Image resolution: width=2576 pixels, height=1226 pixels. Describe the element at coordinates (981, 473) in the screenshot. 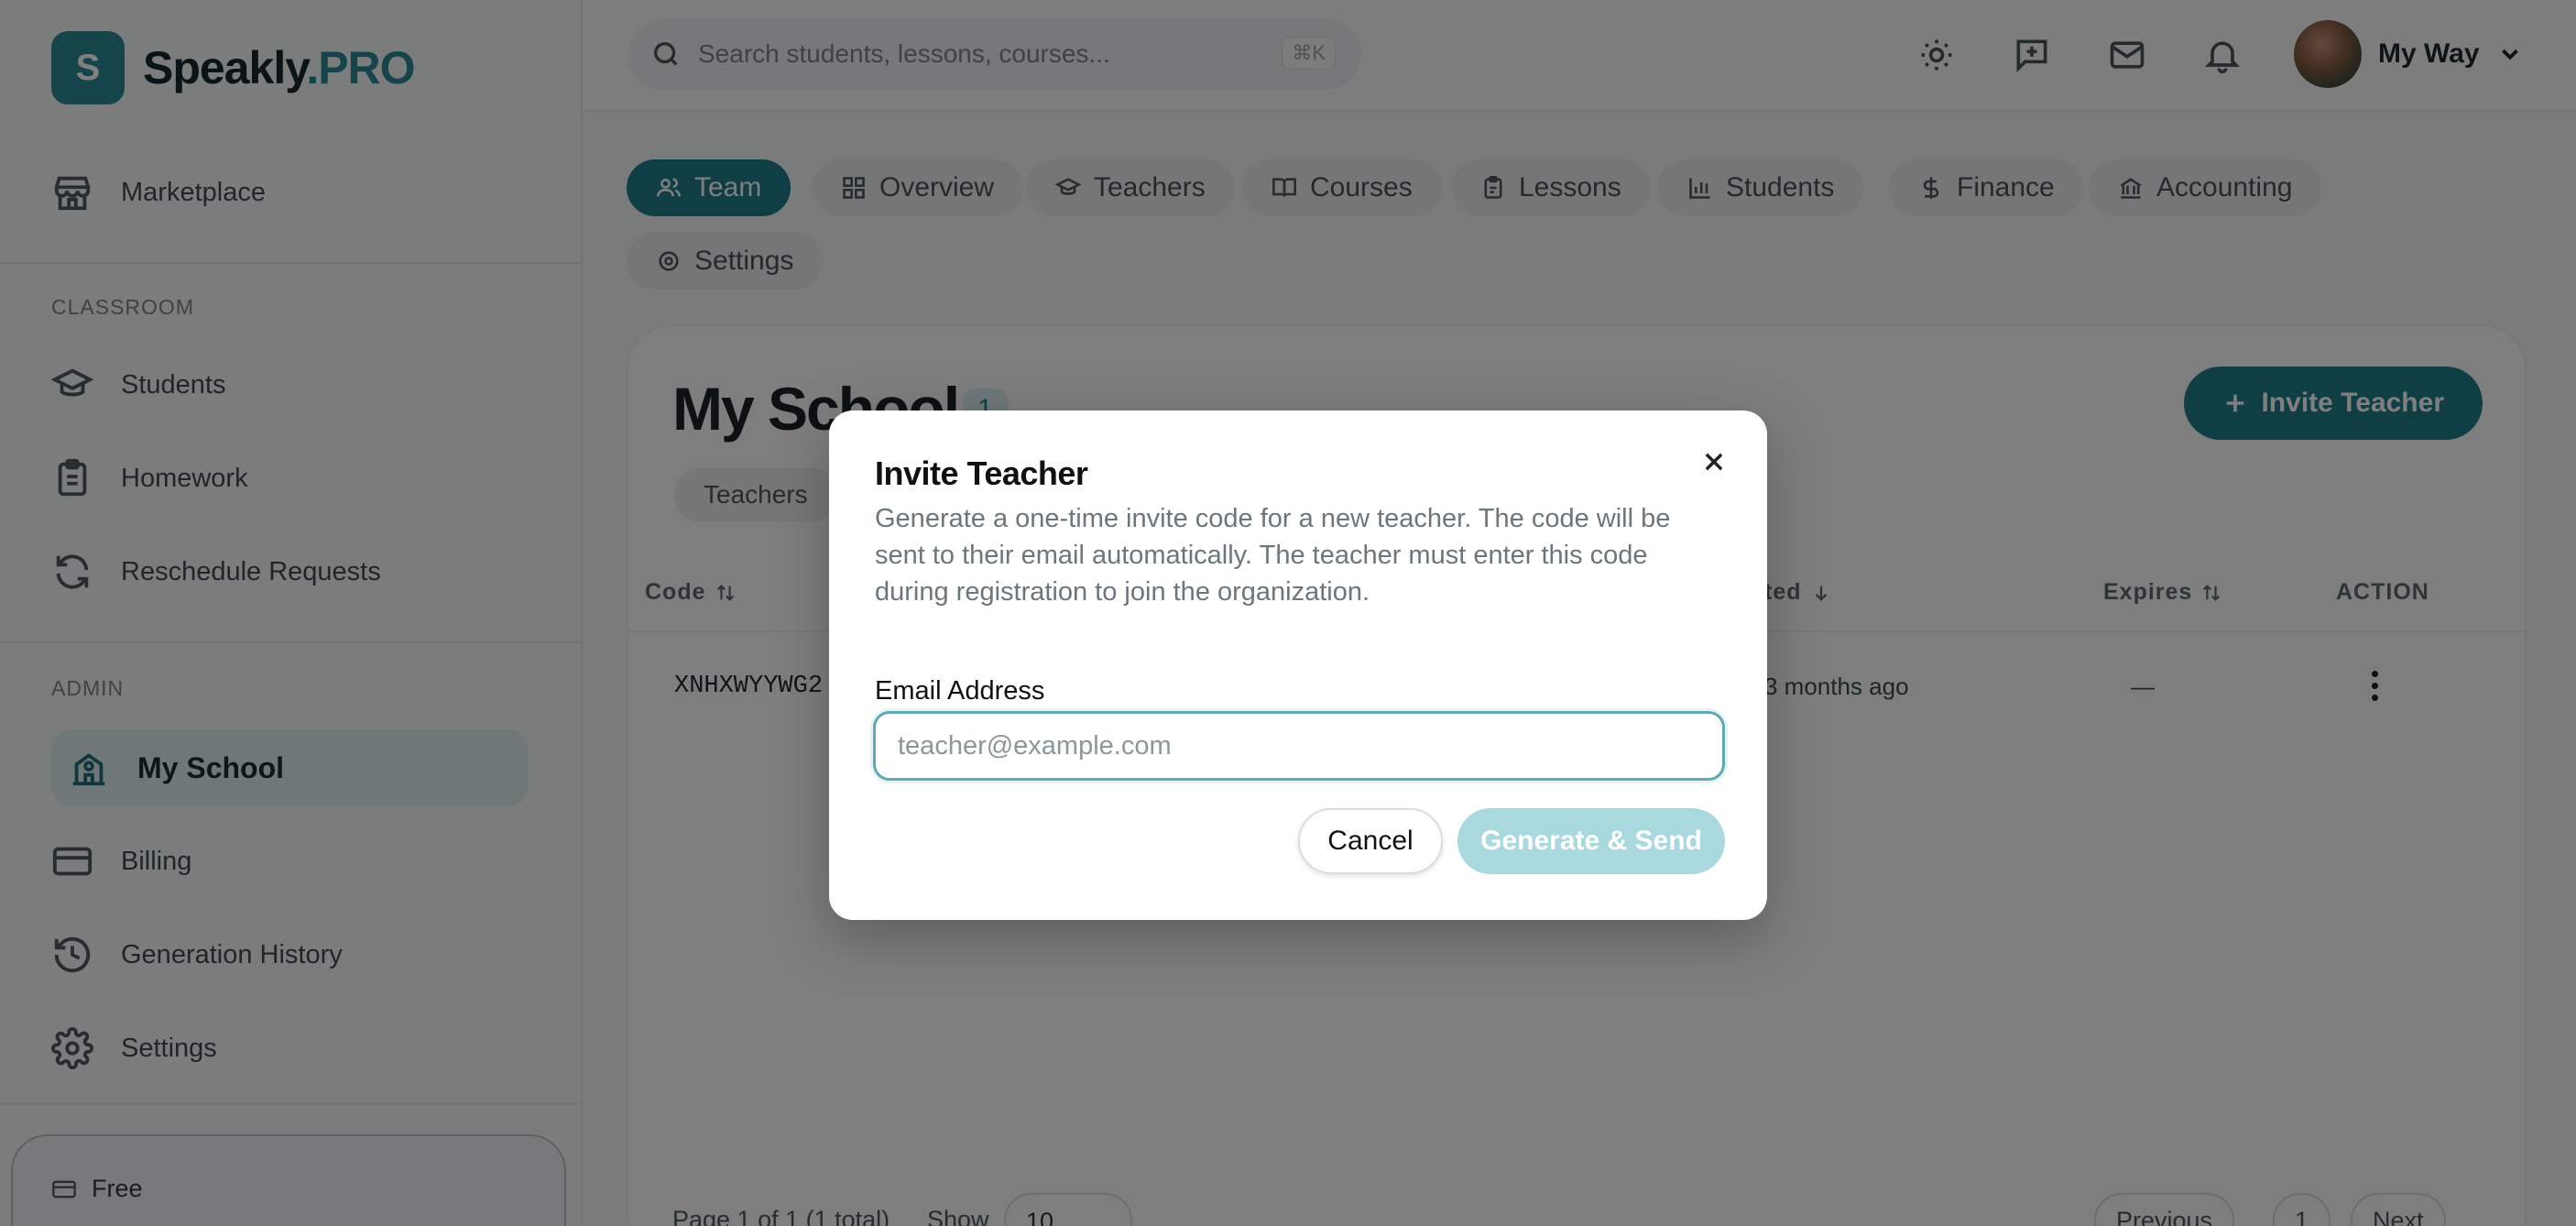

I see `dialog-title: Invite Teacher` at that location.